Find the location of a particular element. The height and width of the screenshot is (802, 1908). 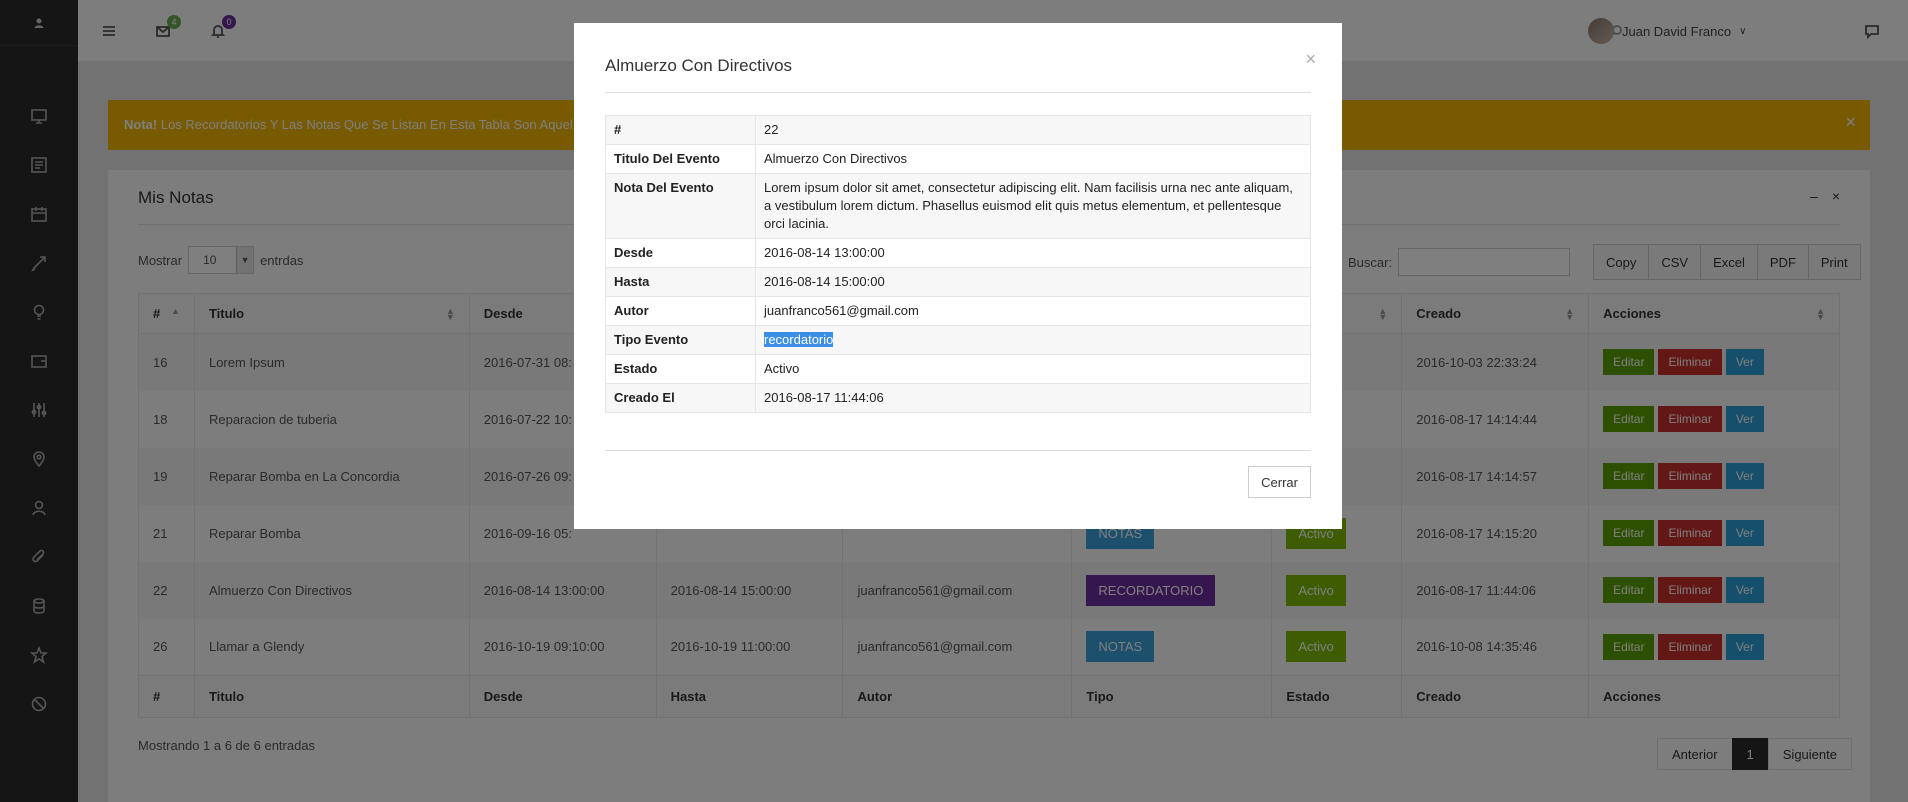

detail-row: # 22 is located at coordinates (958, 130).